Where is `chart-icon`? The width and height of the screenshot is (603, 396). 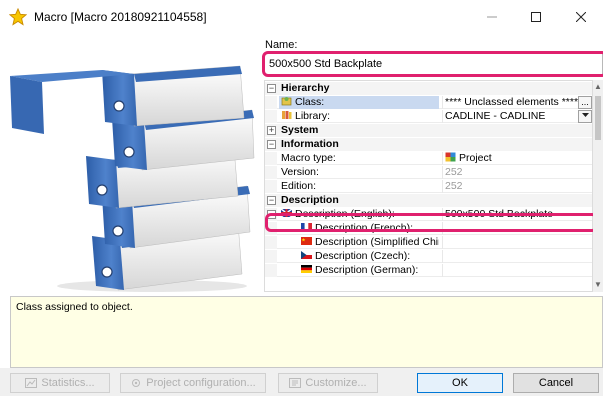 chart-icon is located at coordinates (31, 383).